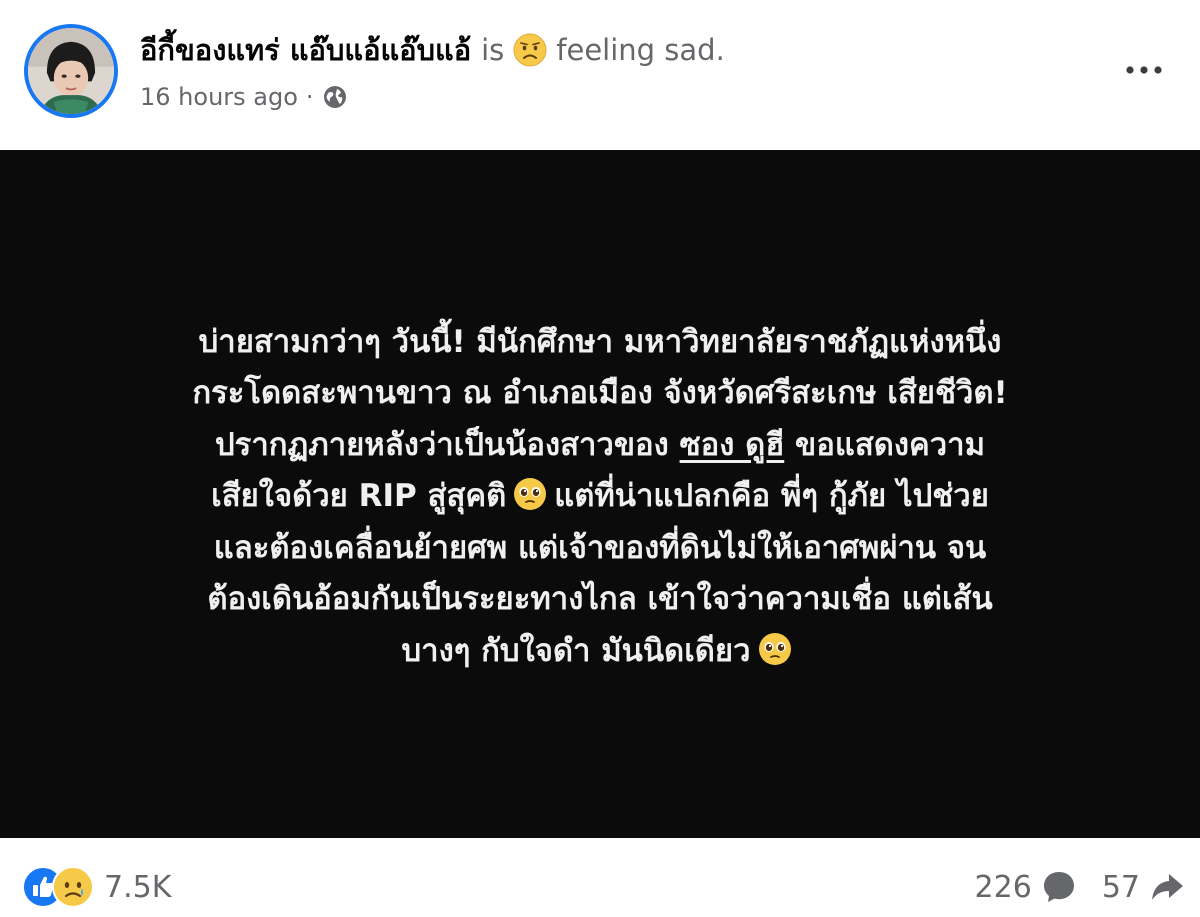 Image resolution: width=1200 pixels, height=917 pixels. I want to click on sad-reaction-icon, so click(73, 887).